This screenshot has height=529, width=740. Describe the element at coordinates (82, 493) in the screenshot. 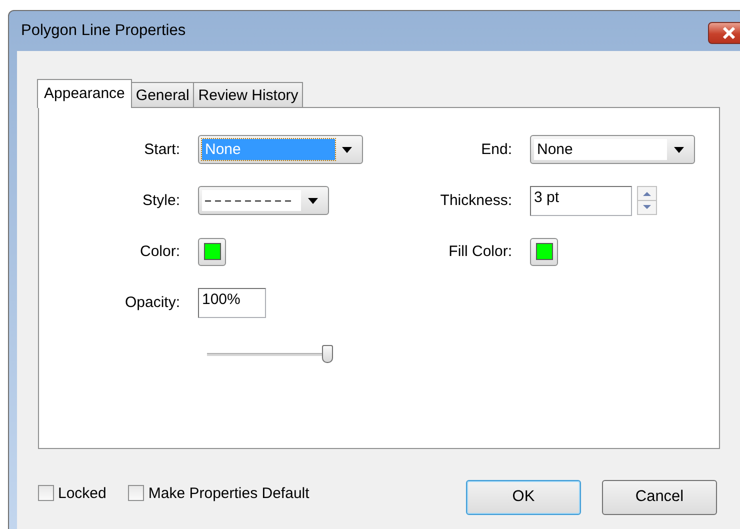

I see `checkbox-label: Locked` at that location.